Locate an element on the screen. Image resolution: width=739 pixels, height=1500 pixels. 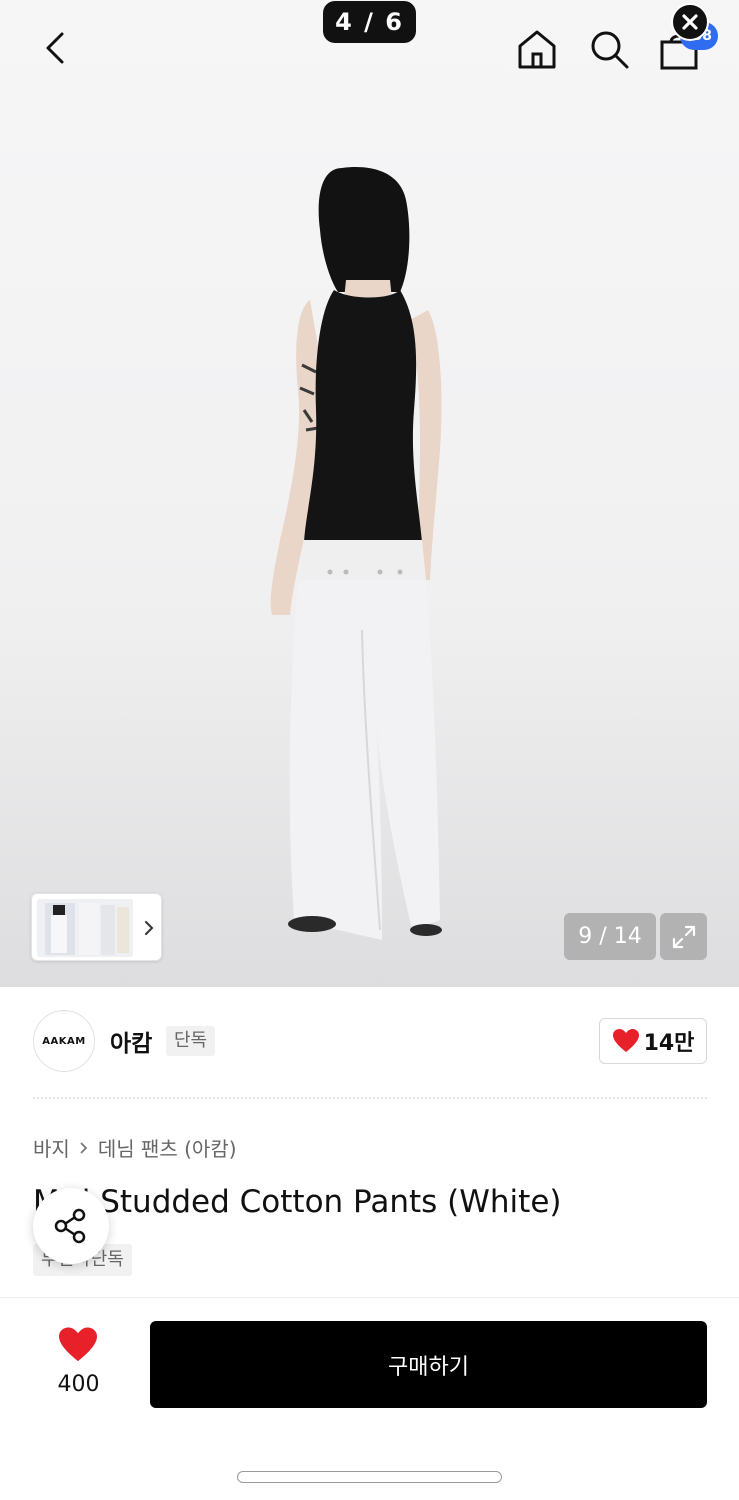
breadcrumb: 바지 데님 팬츠 (아캄) is located at coordinates (135, 1147).